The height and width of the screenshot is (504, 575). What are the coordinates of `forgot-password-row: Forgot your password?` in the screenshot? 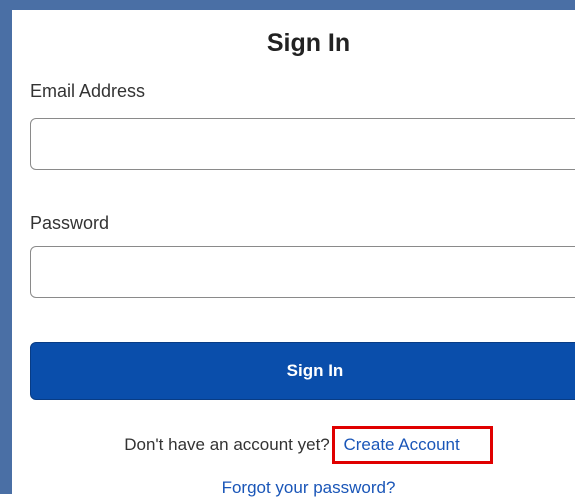 It's located at (302, 488).